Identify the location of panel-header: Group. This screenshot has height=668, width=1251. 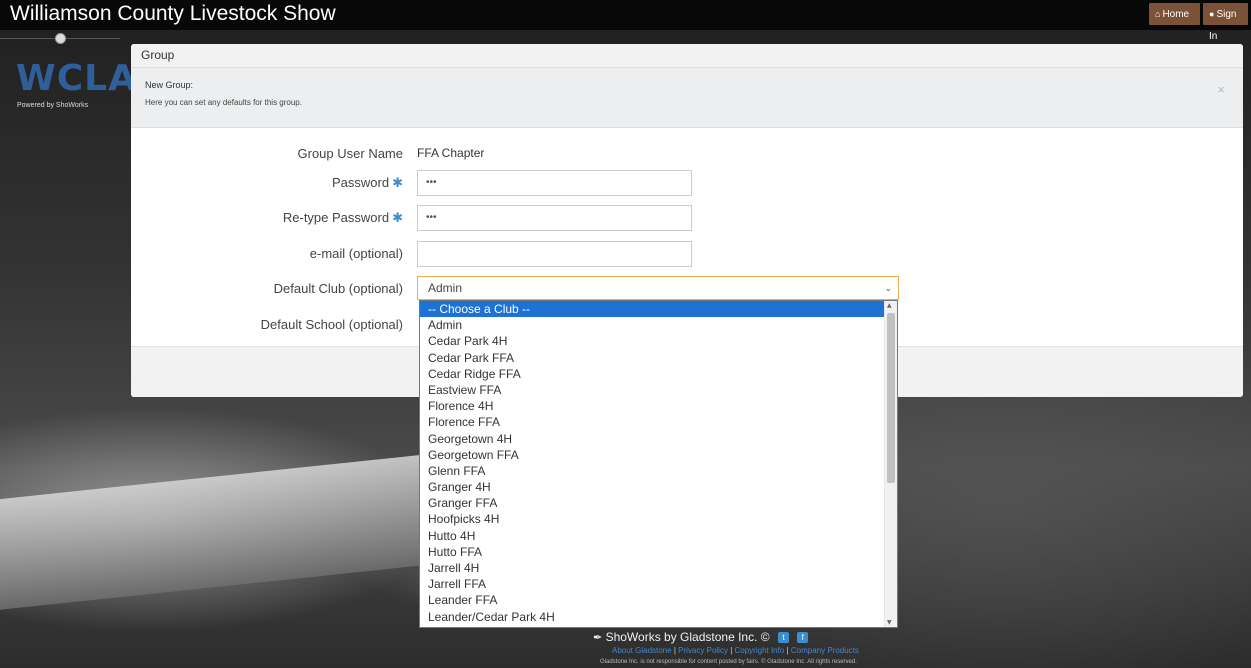
(687, 56).